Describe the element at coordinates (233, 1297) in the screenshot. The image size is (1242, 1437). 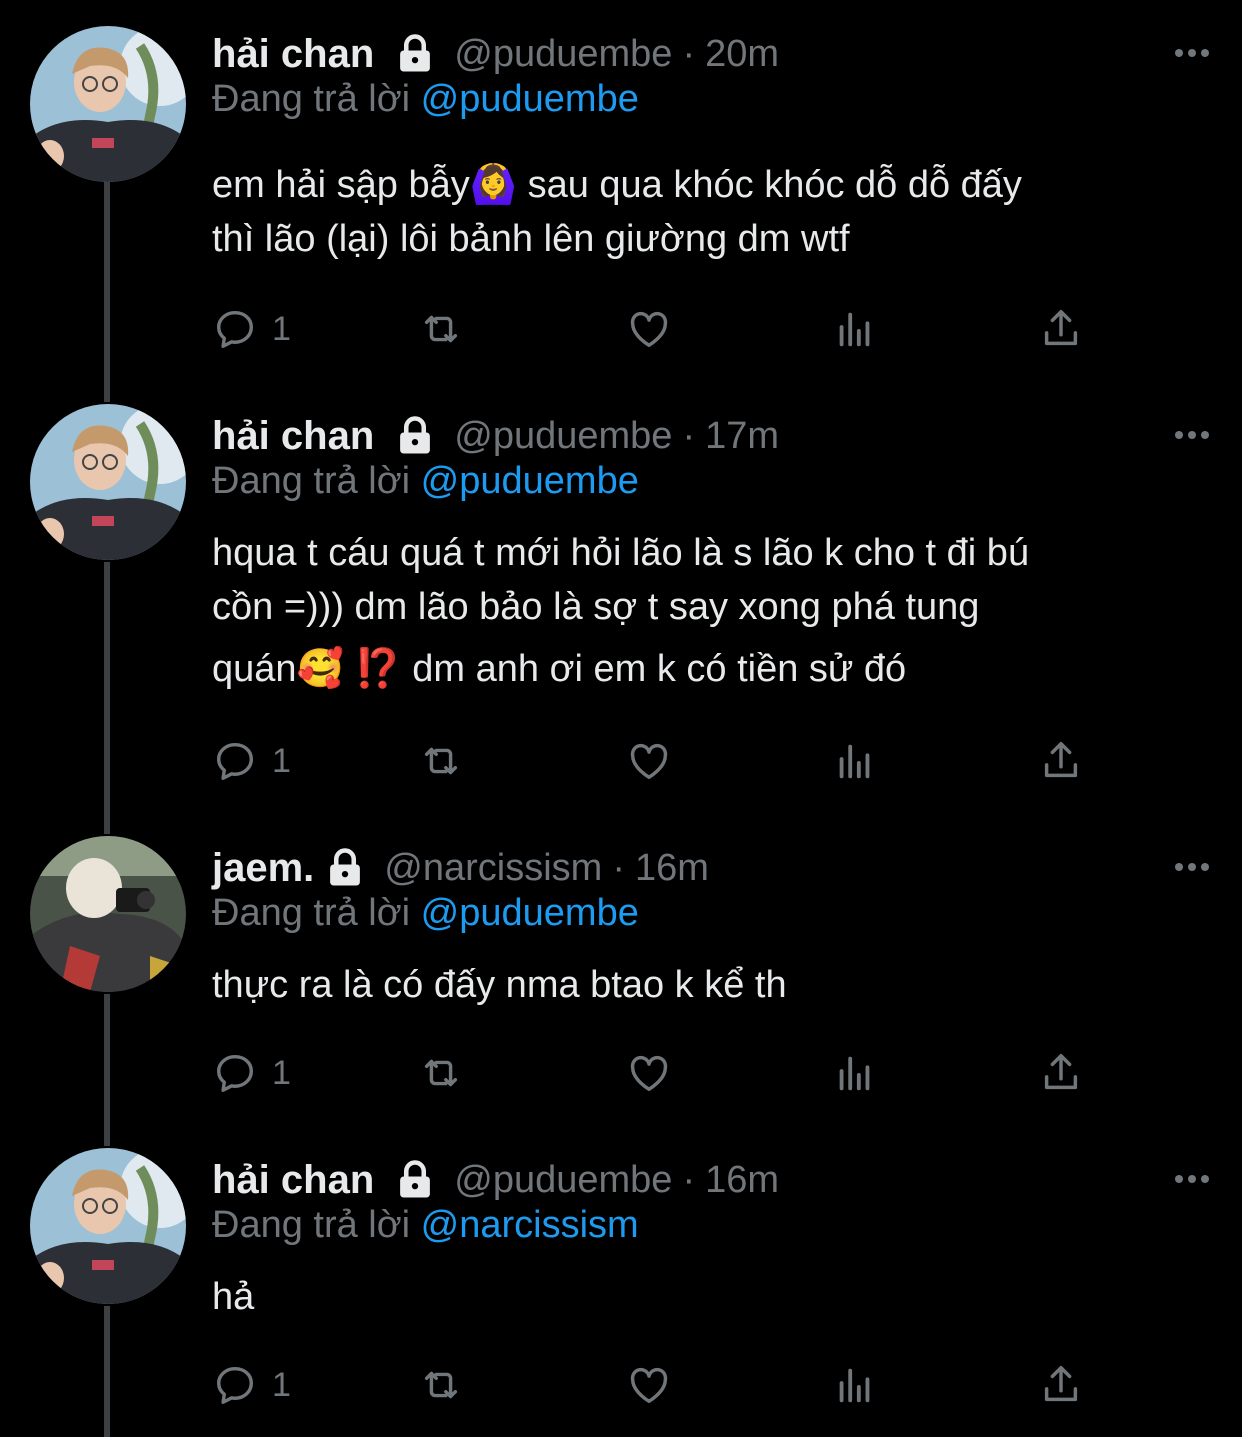
I see `tweet-text-line: hả` at that location.